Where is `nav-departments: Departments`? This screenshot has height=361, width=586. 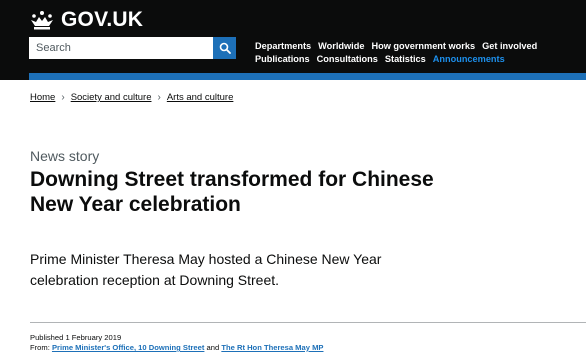 nav-departments: Departments is located at coordinates (283, 46).